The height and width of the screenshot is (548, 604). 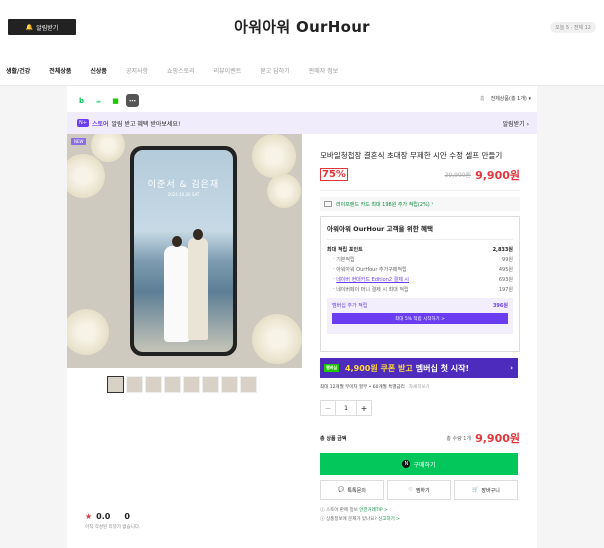 I want to click on more-share-icon: ⋯, so click(x=132, y=100).